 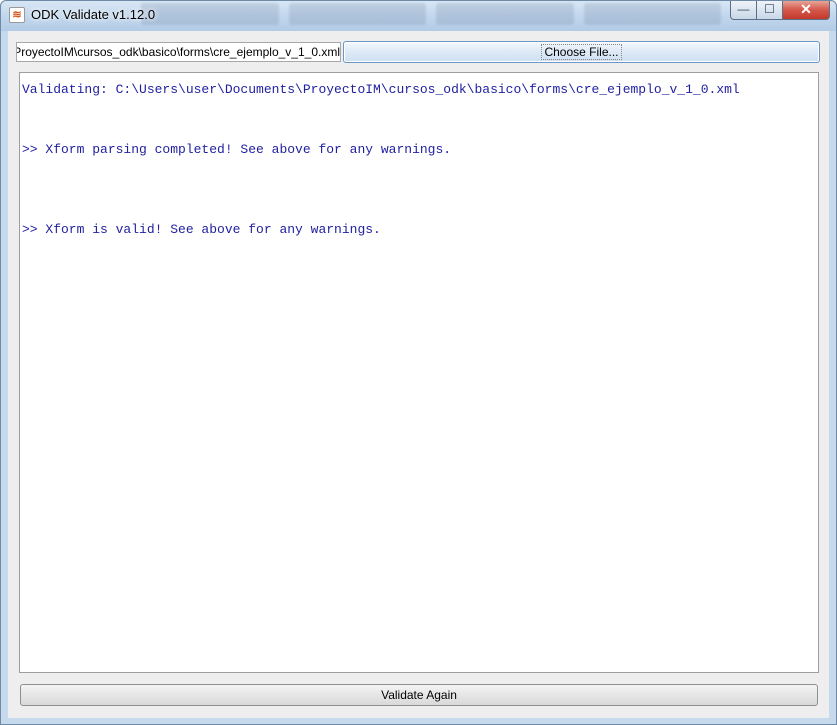 I want to click on title-bar: ≋ ODK Validate v1.12.0 — ☐ ✕, so click(x=418, y=16).